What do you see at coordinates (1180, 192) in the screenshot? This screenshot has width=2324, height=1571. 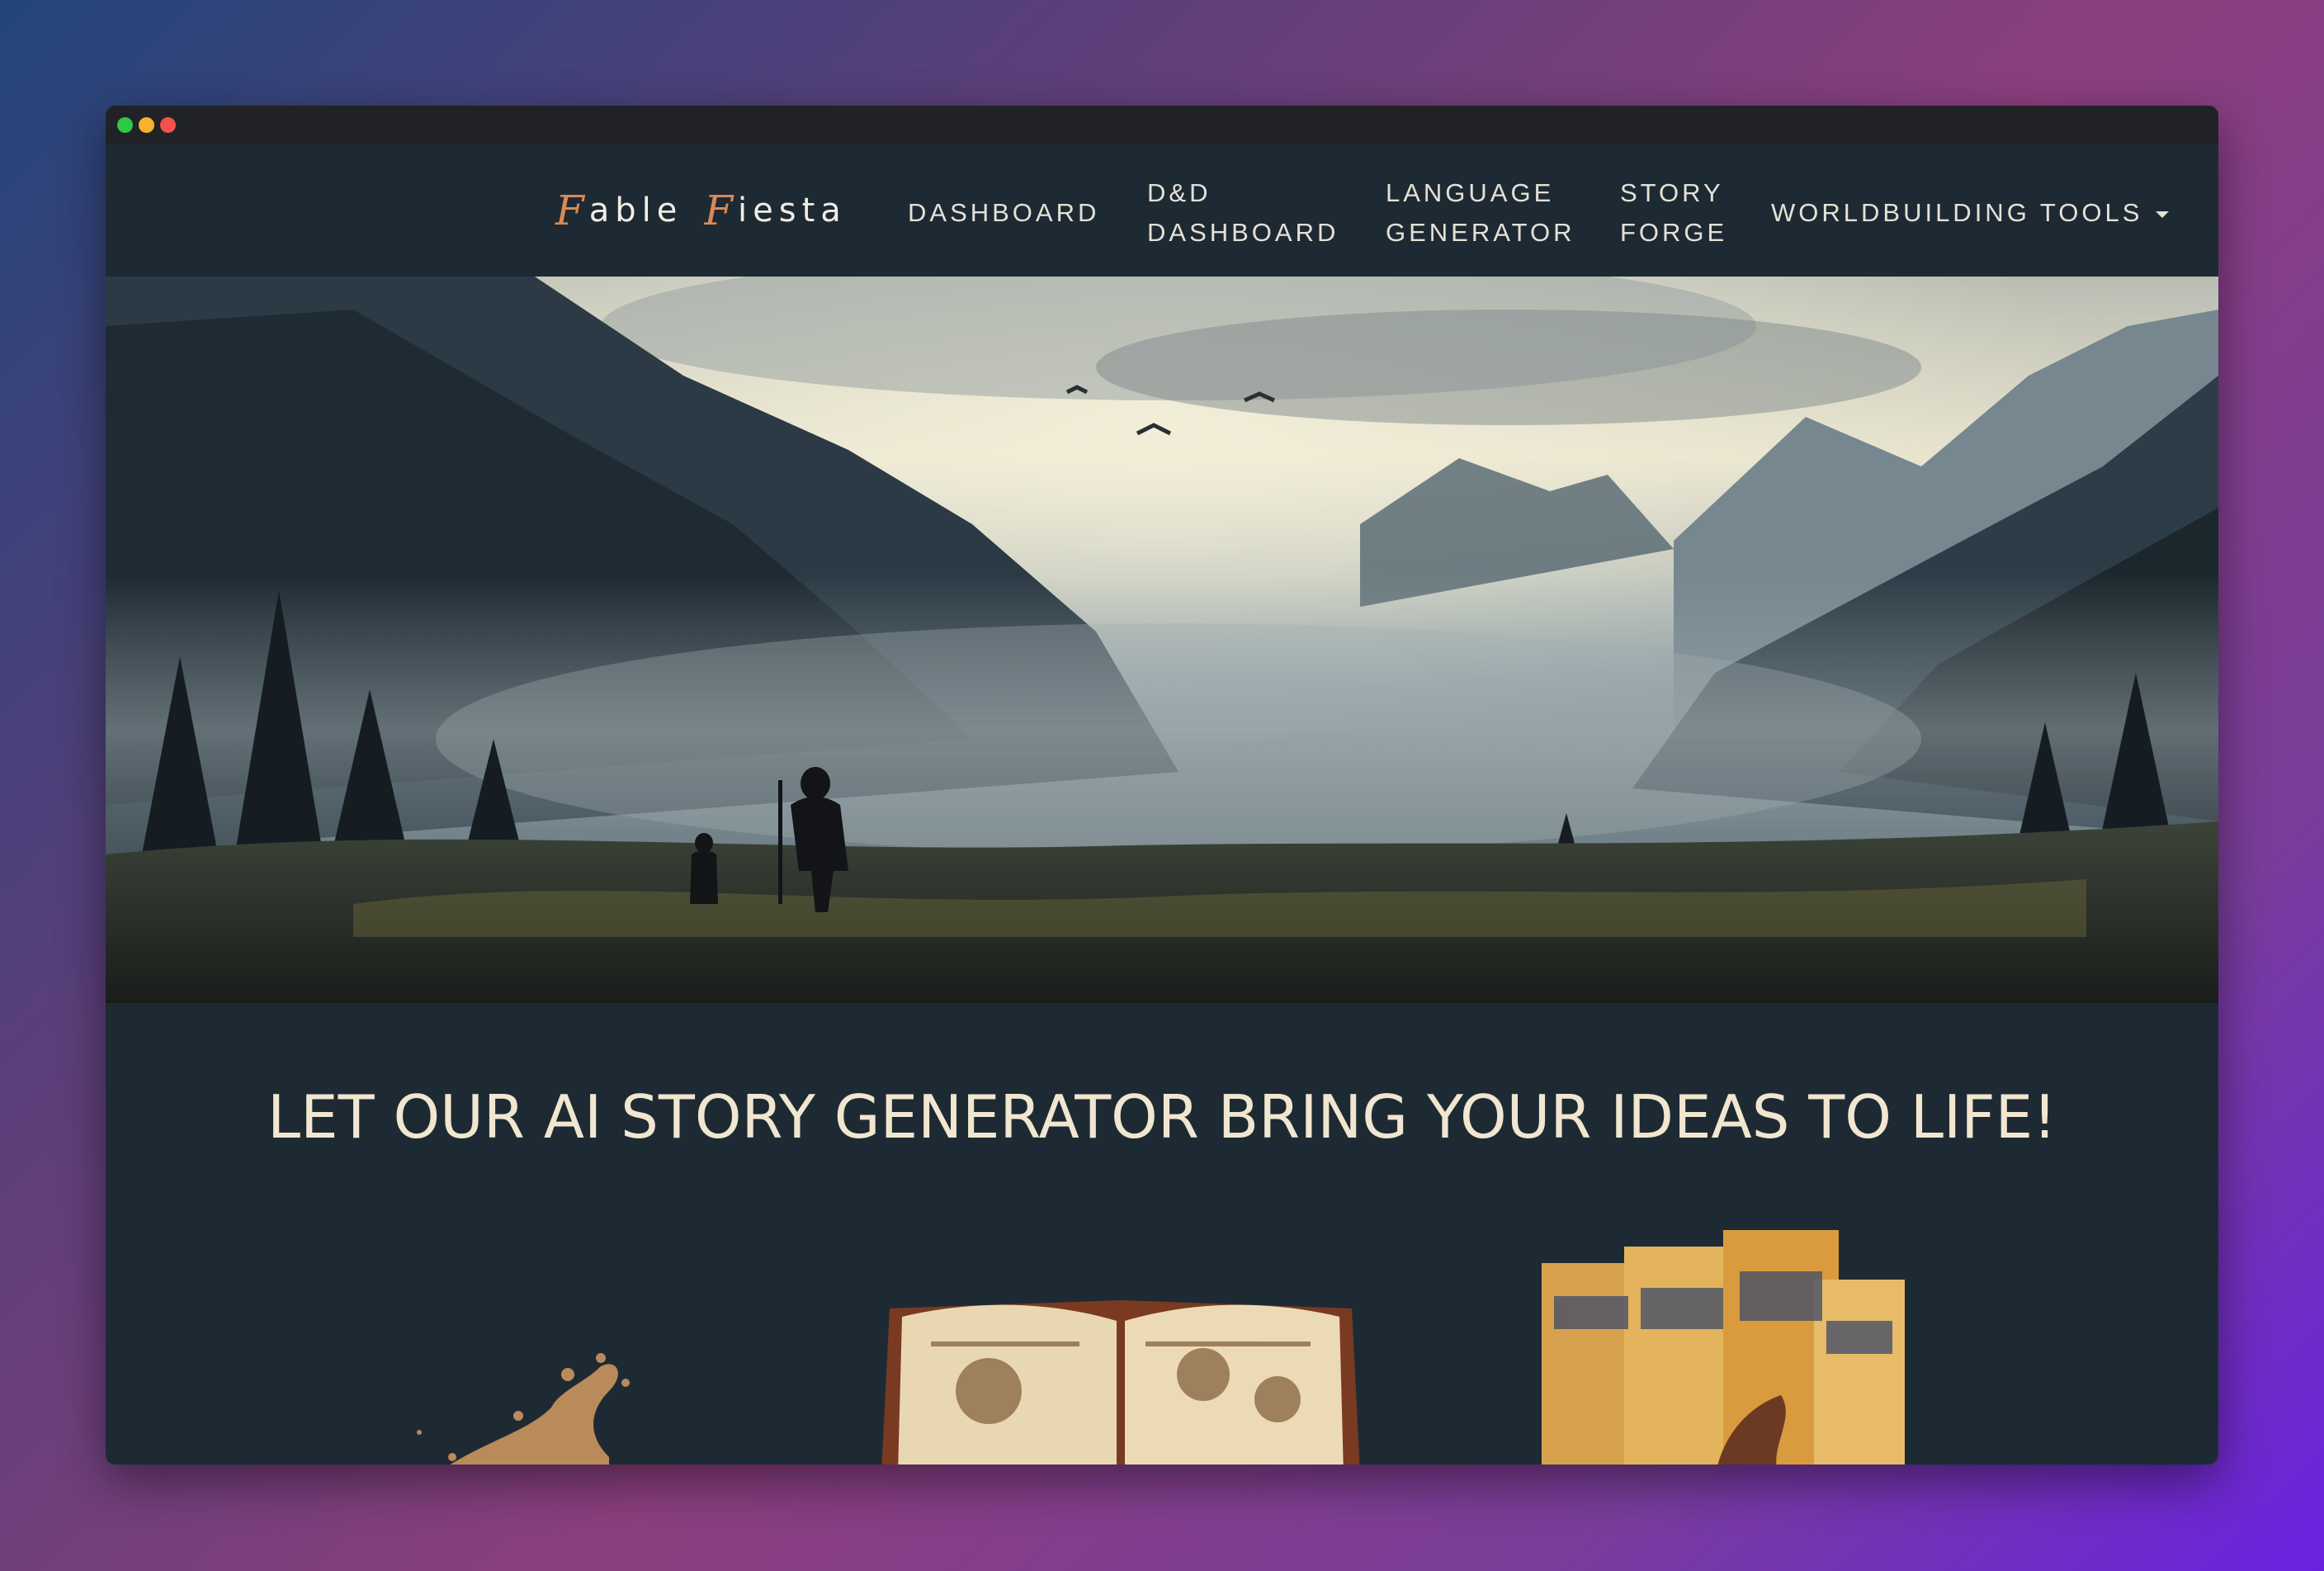 I see `nav-dnd-line1: D&D` at bounding box center [1180, 192].